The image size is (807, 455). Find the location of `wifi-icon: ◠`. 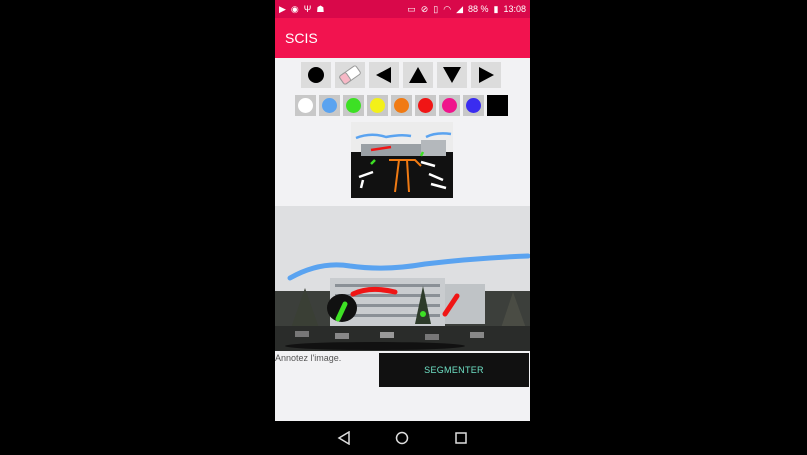

wifi-icon: ◠ is located at coordinates (447, 8).